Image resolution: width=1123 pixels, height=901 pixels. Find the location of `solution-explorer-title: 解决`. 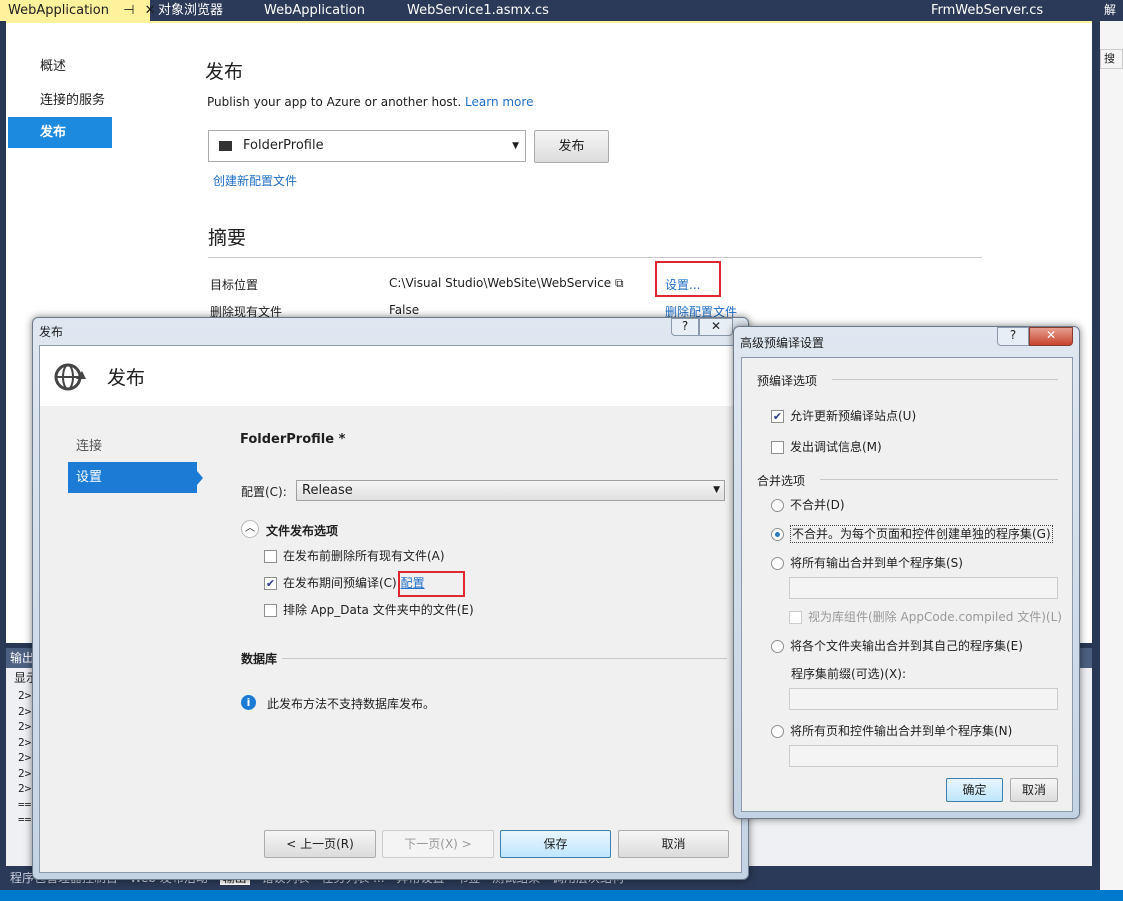

solution-explorer-title: 解决 is located at coordinates (1111, 10).